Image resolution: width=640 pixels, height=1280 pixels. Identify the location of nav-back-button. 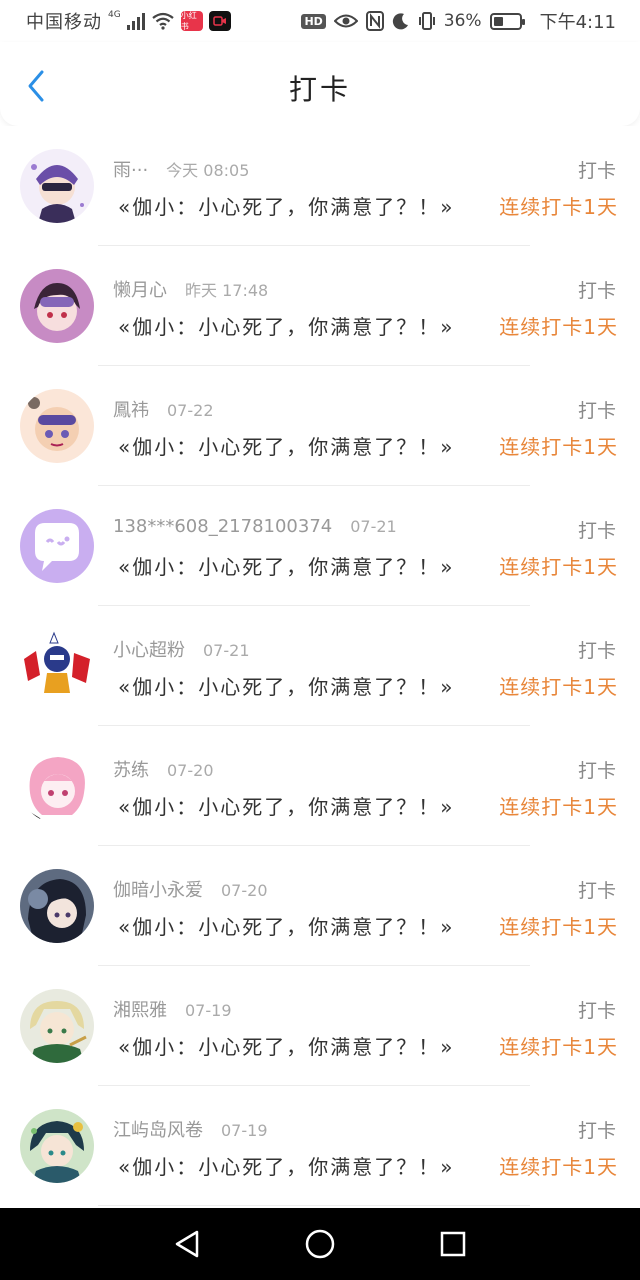
(187, 1244).